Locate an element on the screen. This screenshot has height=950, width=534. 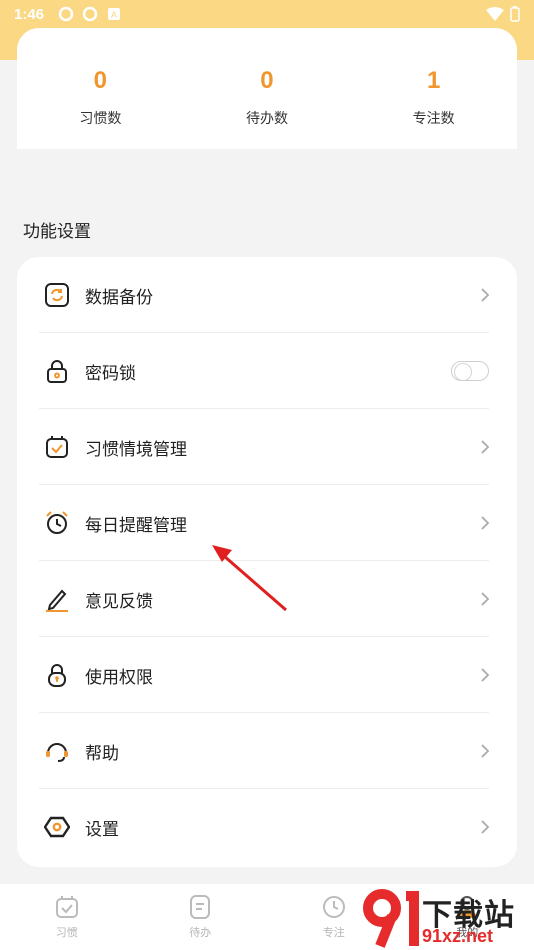
settings-item-label: 每日提醒管理 is located at coordinates (136, 525).